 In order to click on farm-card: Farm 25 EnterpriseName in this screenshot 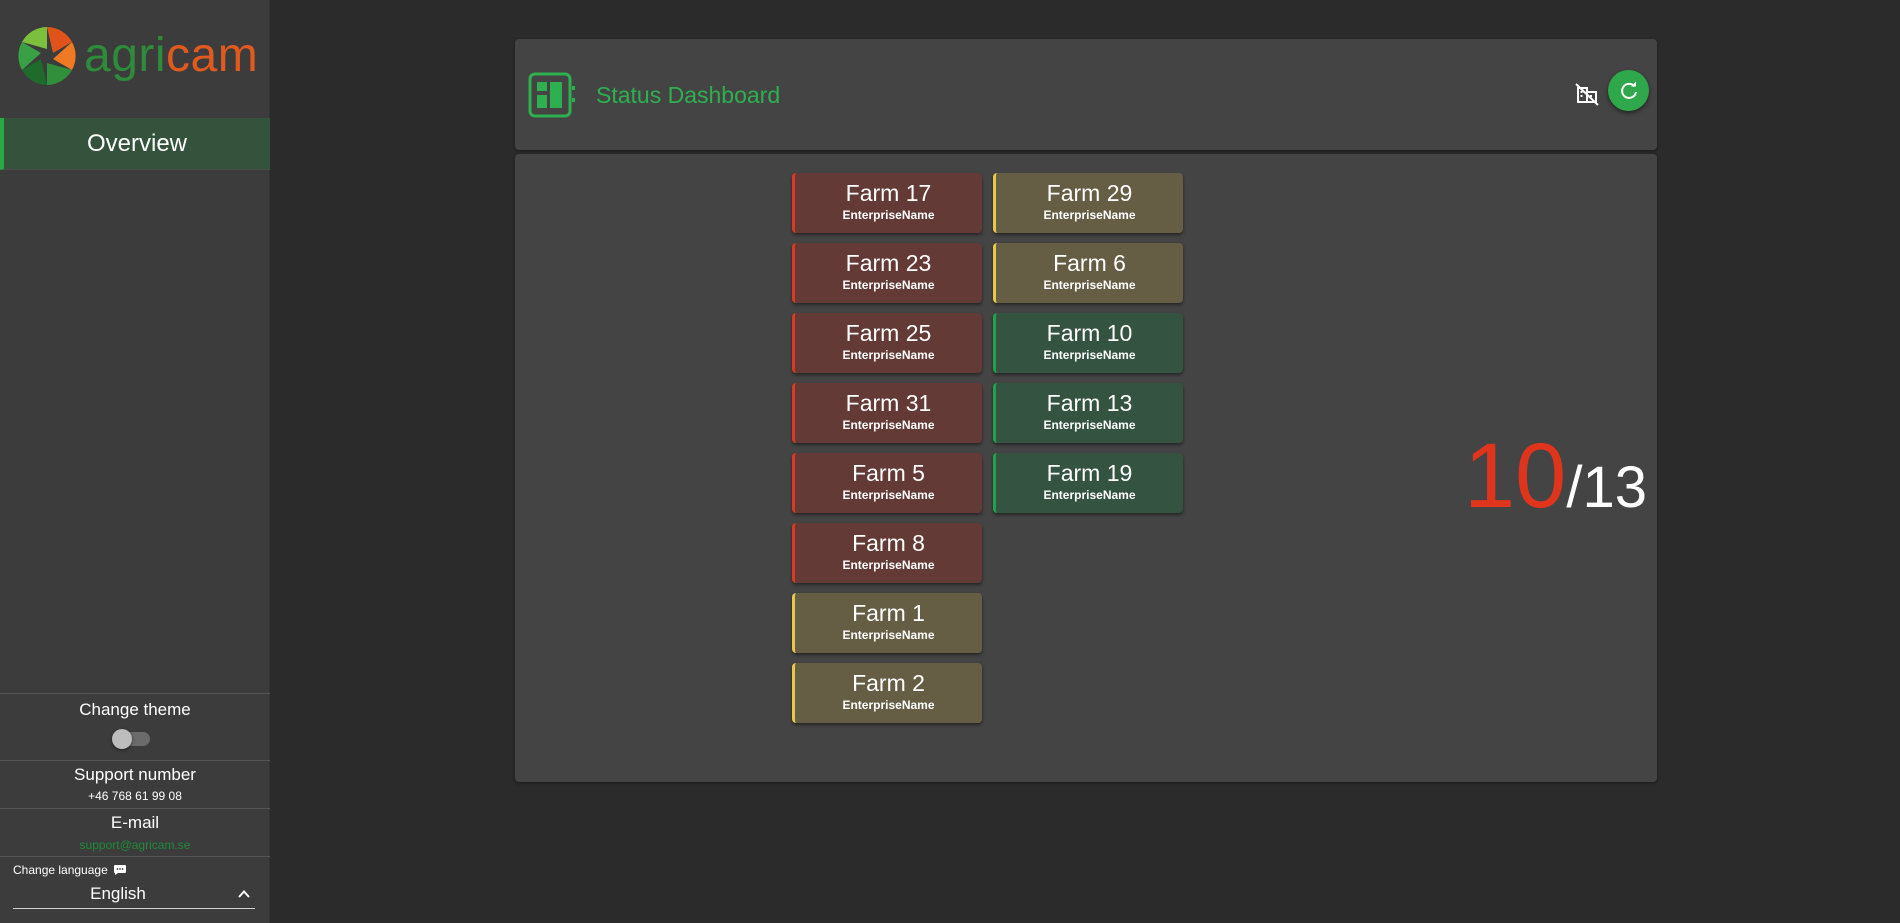, I will do `click(887, 343)`.